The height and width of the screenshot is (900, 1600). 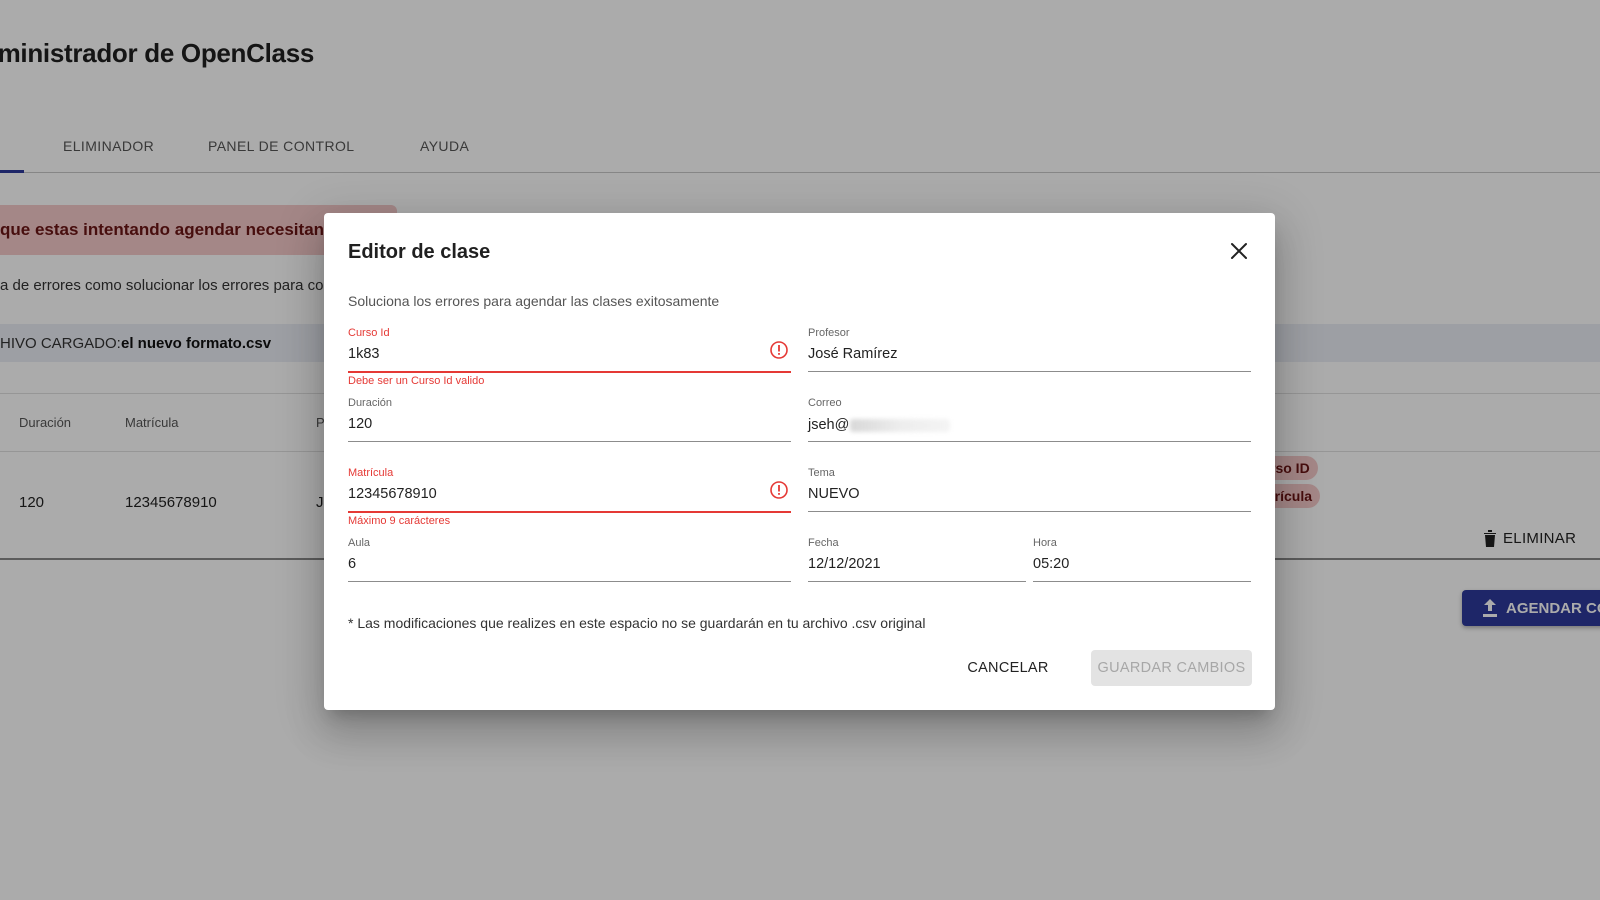 What do you see at coordinates (419, 252) in the screenshot?
I see `dialog-title: Editor de clase` at bounding box center [419, 252].